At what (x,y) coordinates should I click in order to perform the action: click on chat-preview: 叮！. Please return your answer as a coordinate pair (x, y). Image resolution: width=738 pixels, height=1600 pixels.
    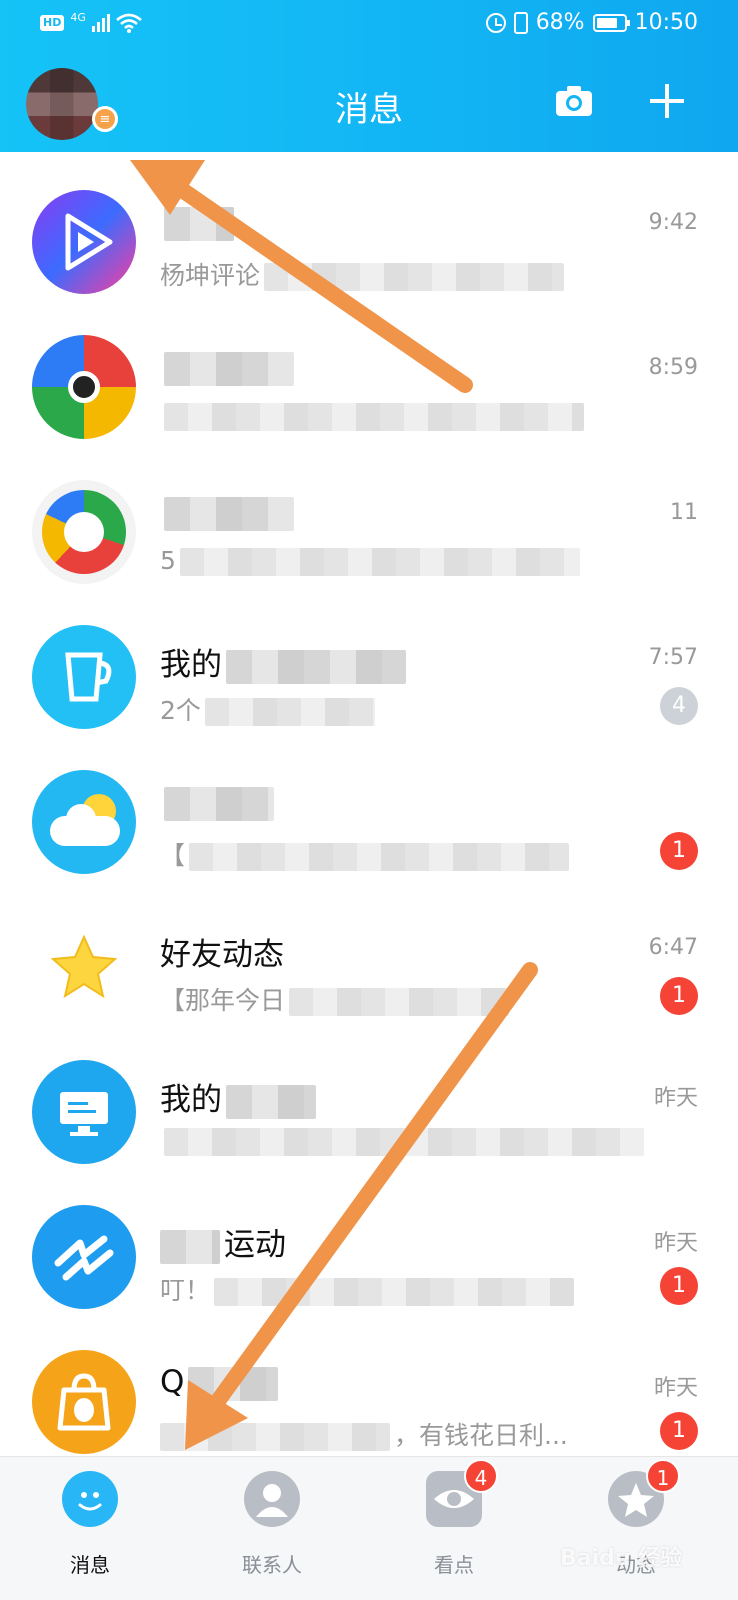
    Looking at the image, I should click on (367, 1289).